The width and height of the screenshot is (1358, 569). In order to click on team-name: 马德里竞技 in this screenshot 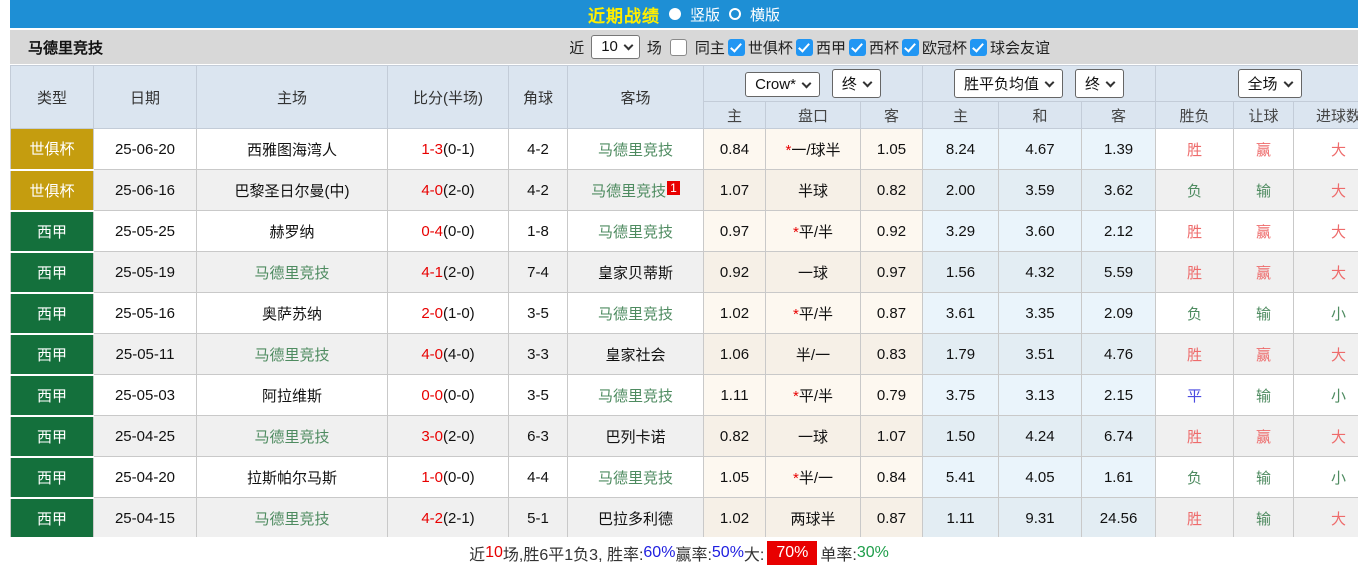, I will do `click(66, 48)`.